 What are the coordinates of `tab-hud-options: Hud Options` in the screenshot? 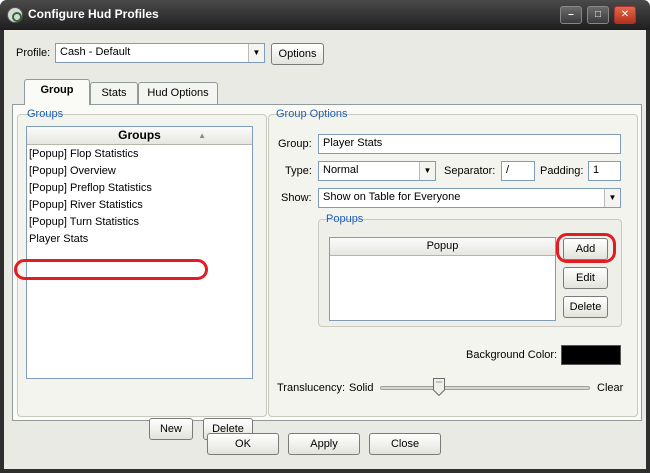 It's located at (178, 93).